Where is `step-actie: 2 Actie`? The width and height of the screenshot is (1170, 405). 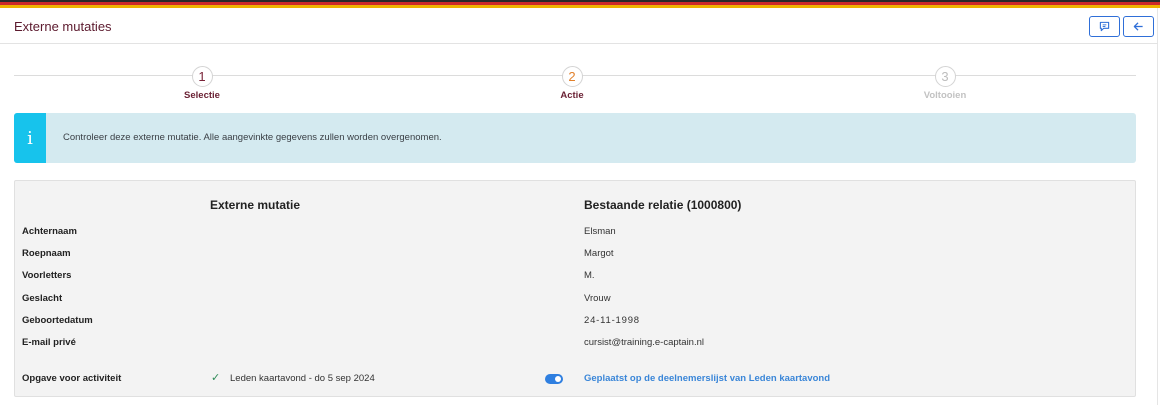
step-actie: 2 Actie is located at coordinates (572, 83).